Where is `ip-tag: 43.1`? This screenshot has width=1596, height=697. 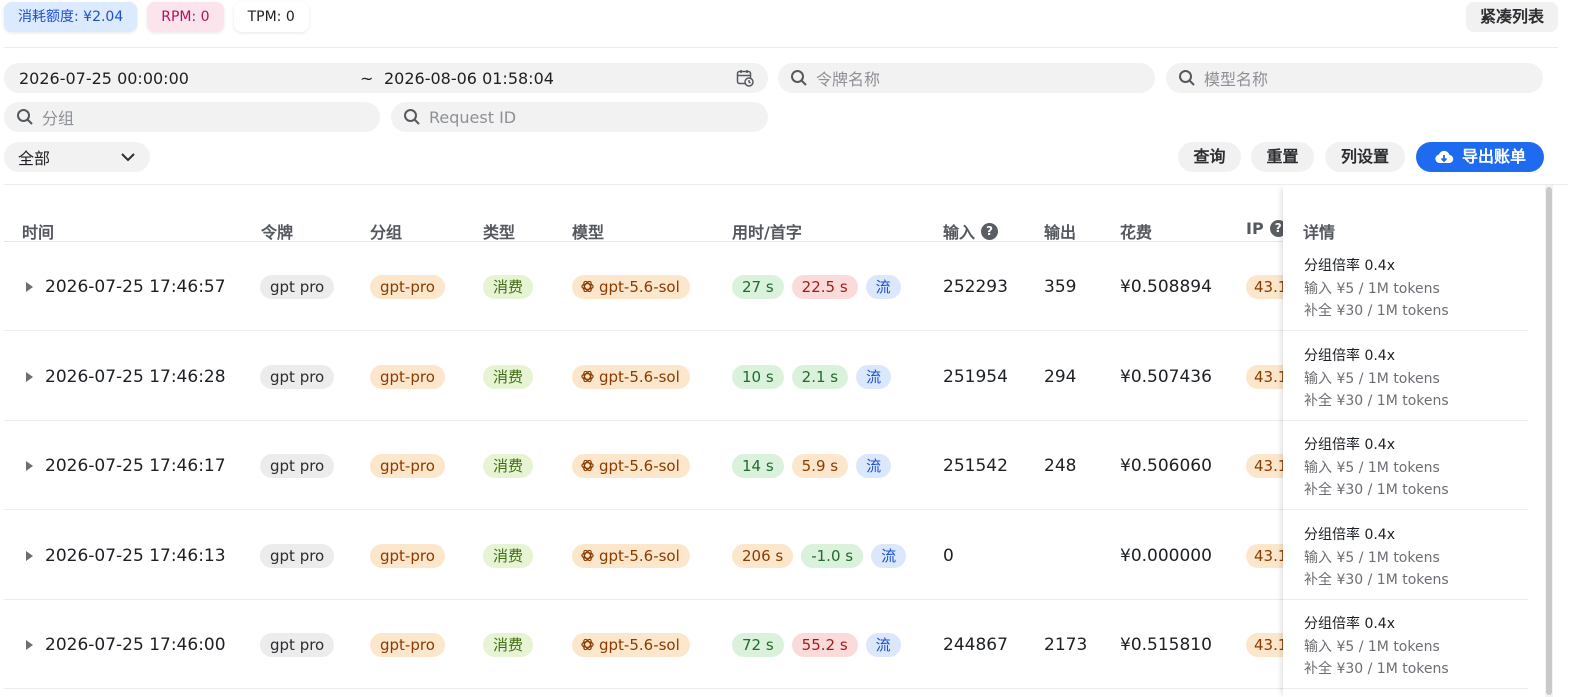
ip-tag: 43.1 is located at coordinates (1266, 376).